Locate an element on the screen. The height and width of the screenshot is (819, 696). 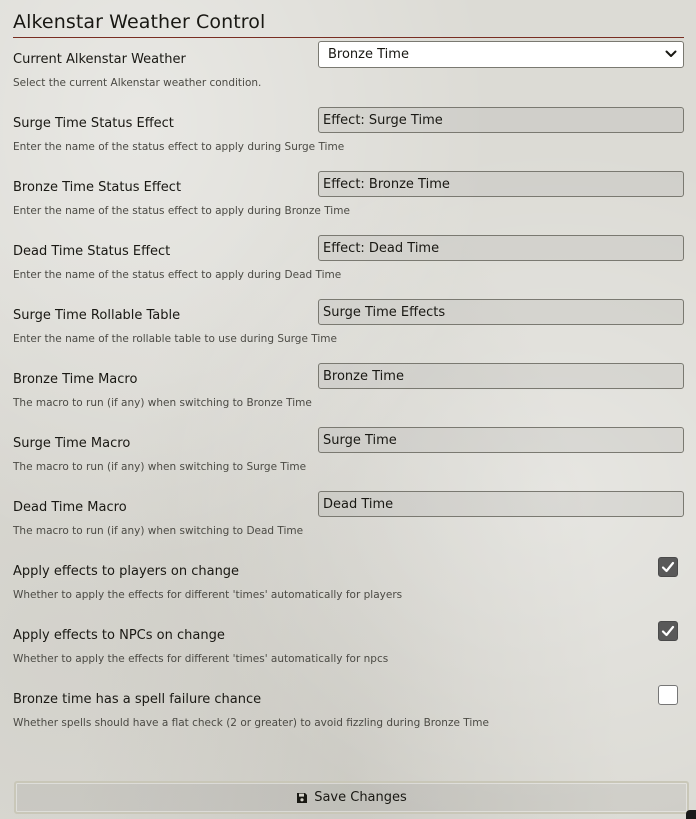
dead-macro-label: Dead Time Macro is located at coordinates (70, 507).